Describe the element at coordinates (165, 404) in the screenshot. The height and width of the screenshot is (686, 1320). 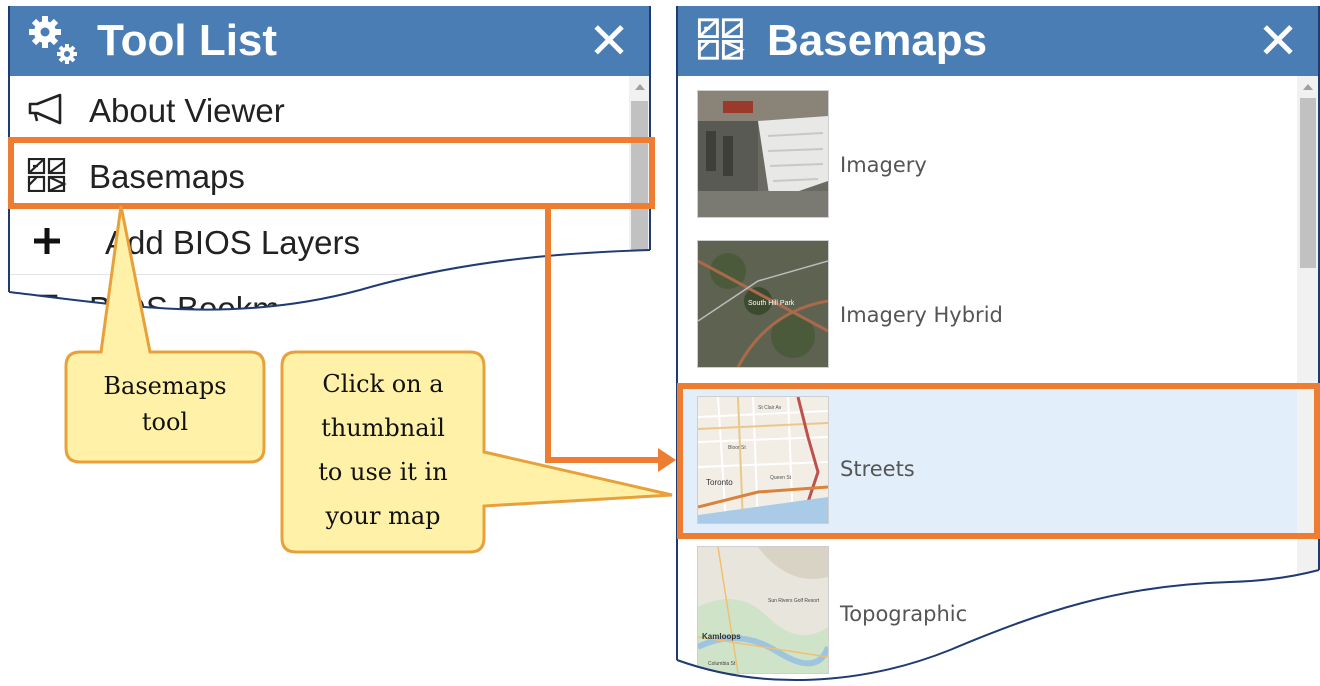
I see `callout-basemaps-tool-text: Basemaps tool` at that location.